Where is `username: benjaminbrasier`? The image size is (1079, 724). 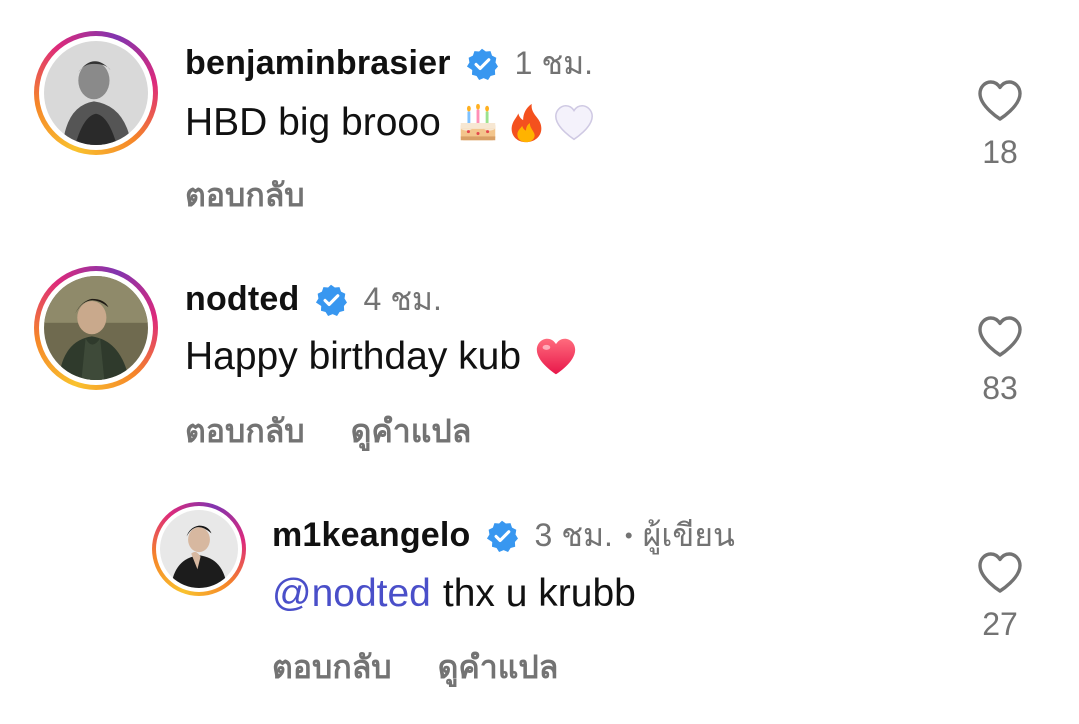
username: benjaminbrasier is located at coordinates (318, 63).